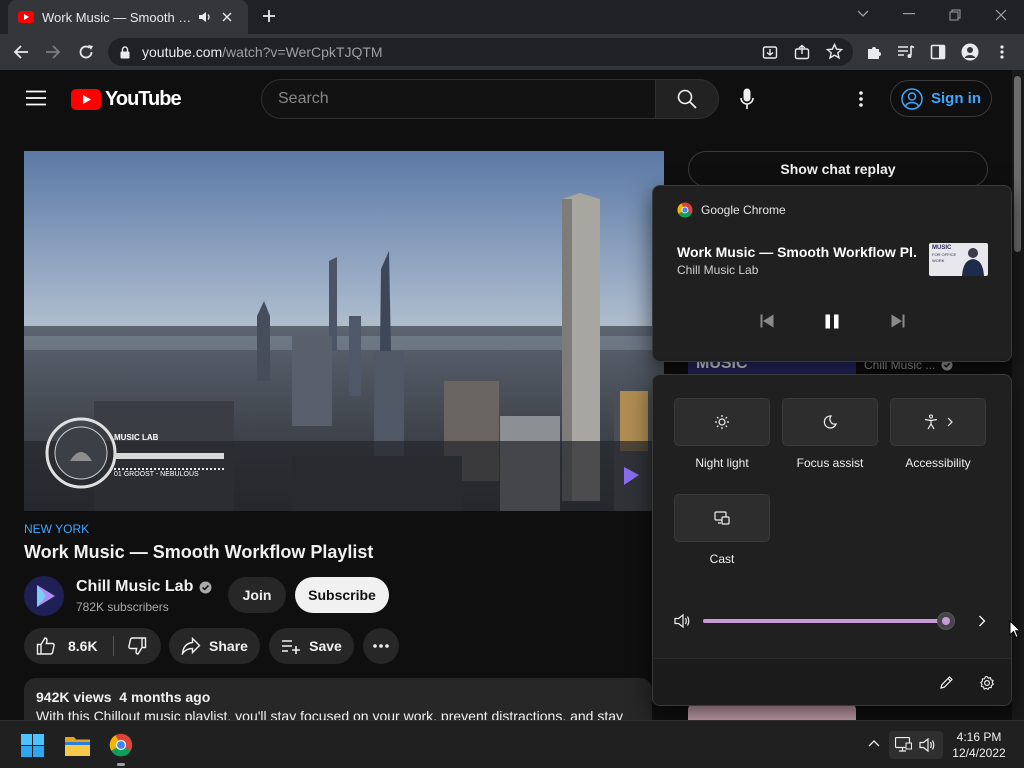 The image size is (1024, 768). I want to click on media-artist: Chill Music Lab, so click(718, 270).